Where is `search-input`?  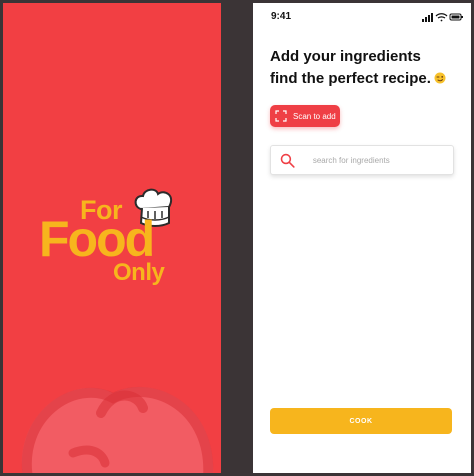
search-input is located at coordinates (381, 160).